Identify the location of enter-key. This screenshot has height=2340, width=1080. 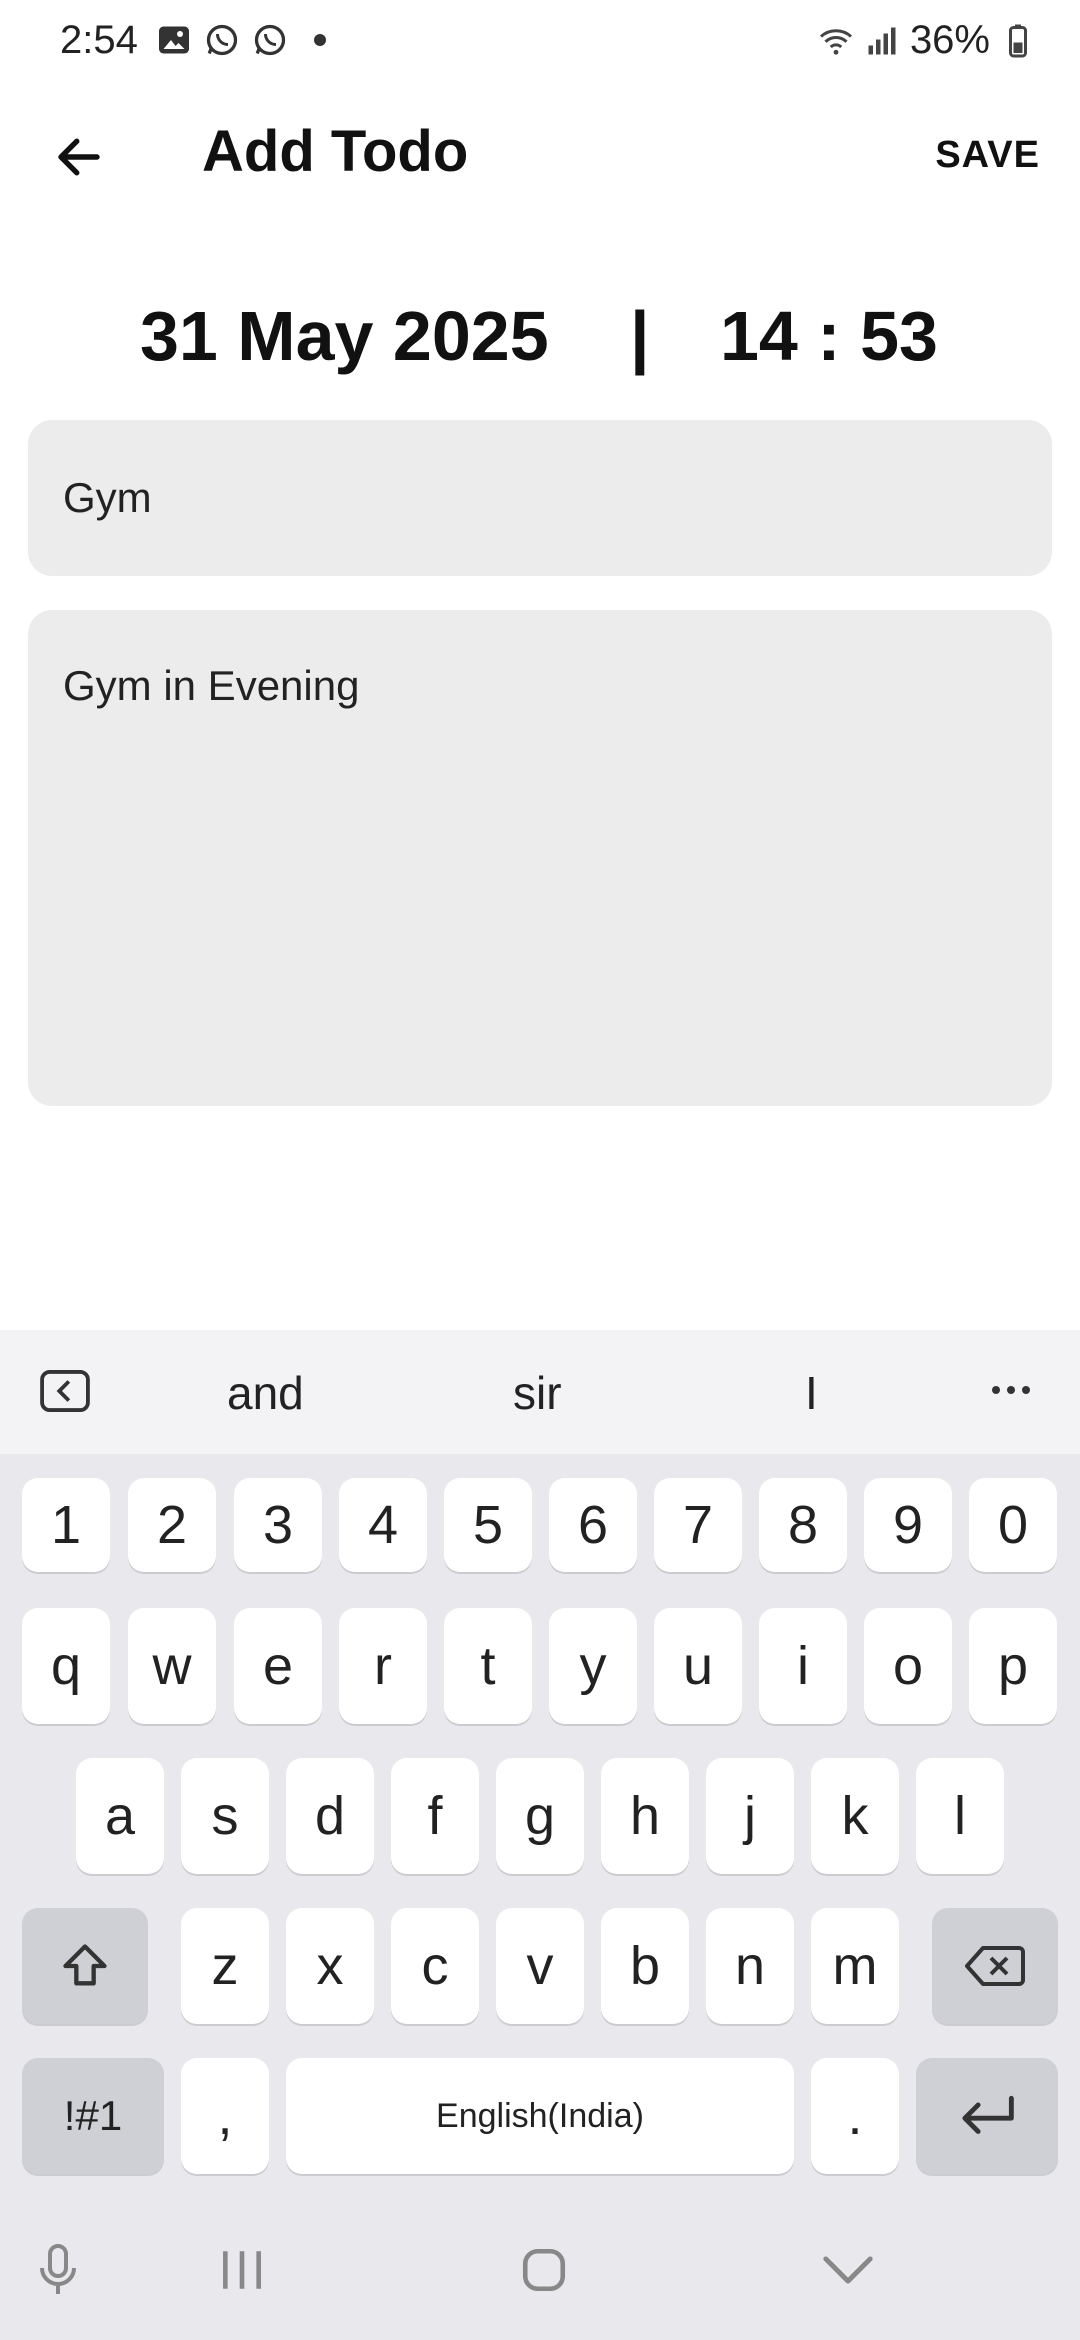
(987, 2116).